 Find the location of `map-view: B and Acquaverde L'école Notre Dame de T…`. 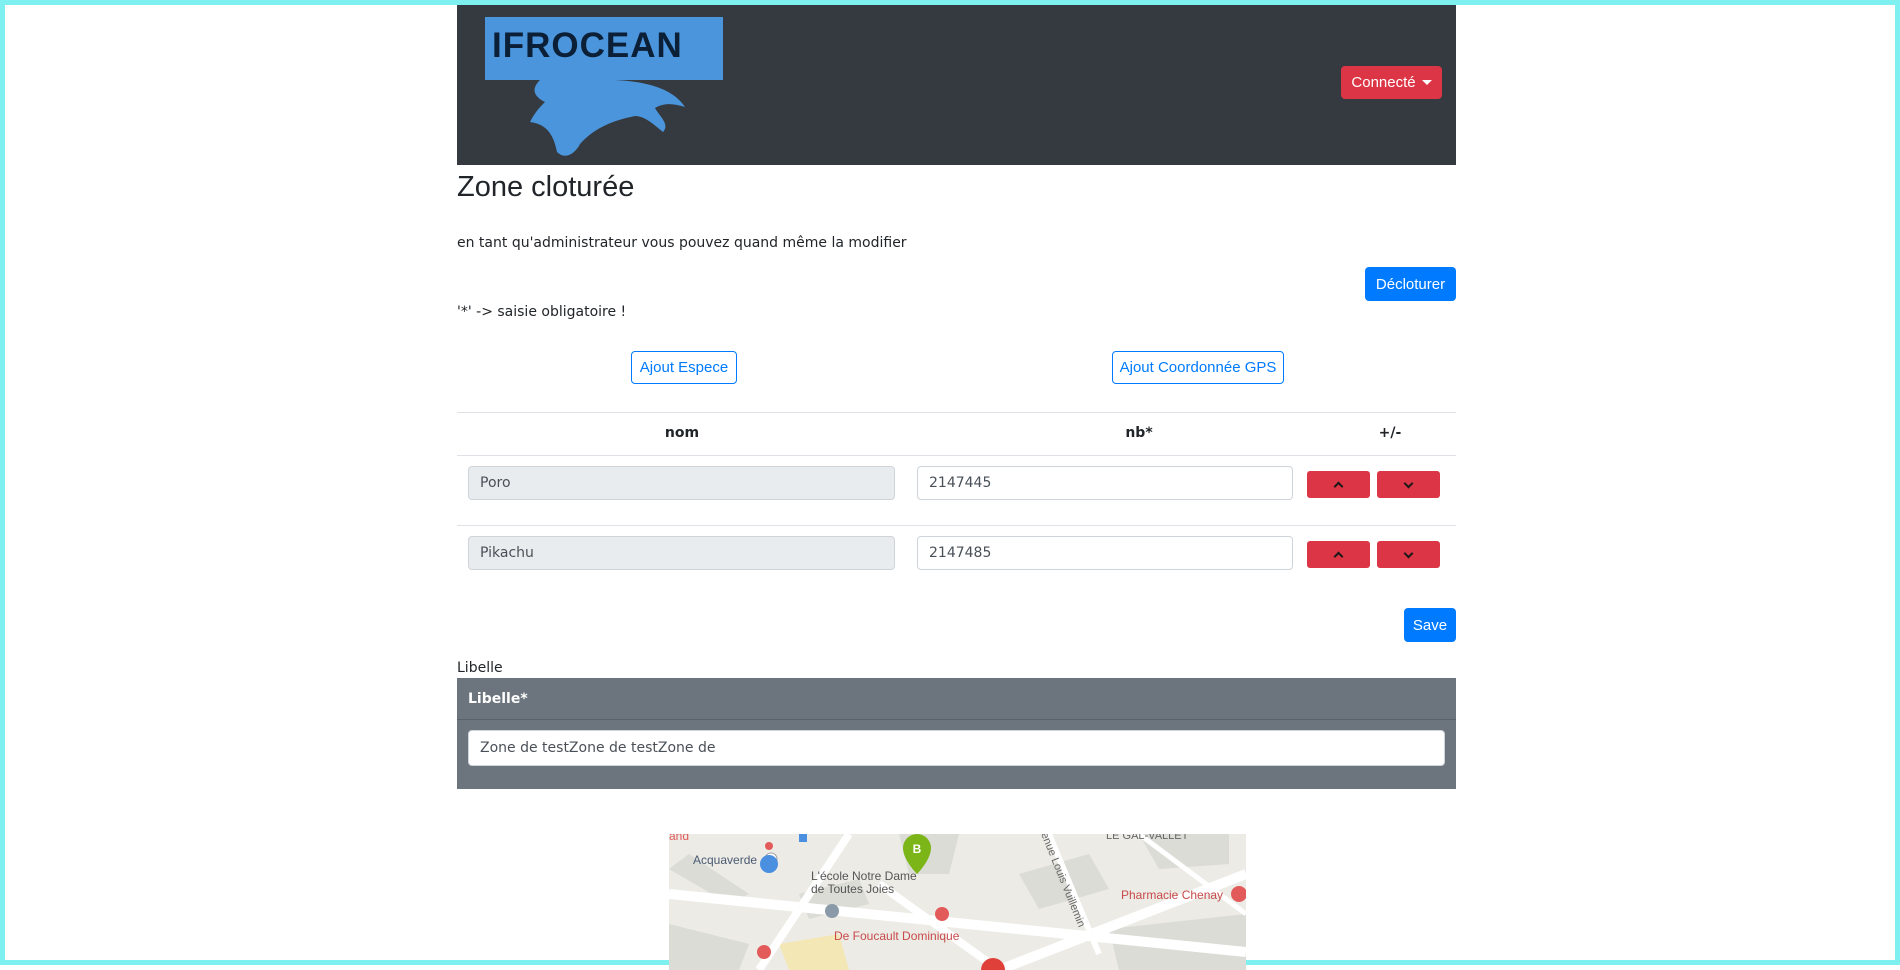

map-view: B and Acquaverde L'école Notre Dame de T… is located at coordinates (957, 902).